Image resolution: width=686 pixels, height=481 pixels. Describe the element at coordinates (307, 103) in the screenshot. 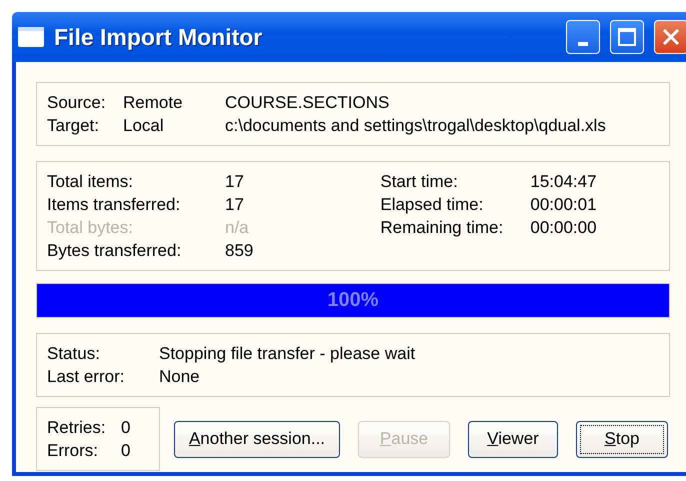

I see `path-value: COURSE.SECTIONS` at that location.